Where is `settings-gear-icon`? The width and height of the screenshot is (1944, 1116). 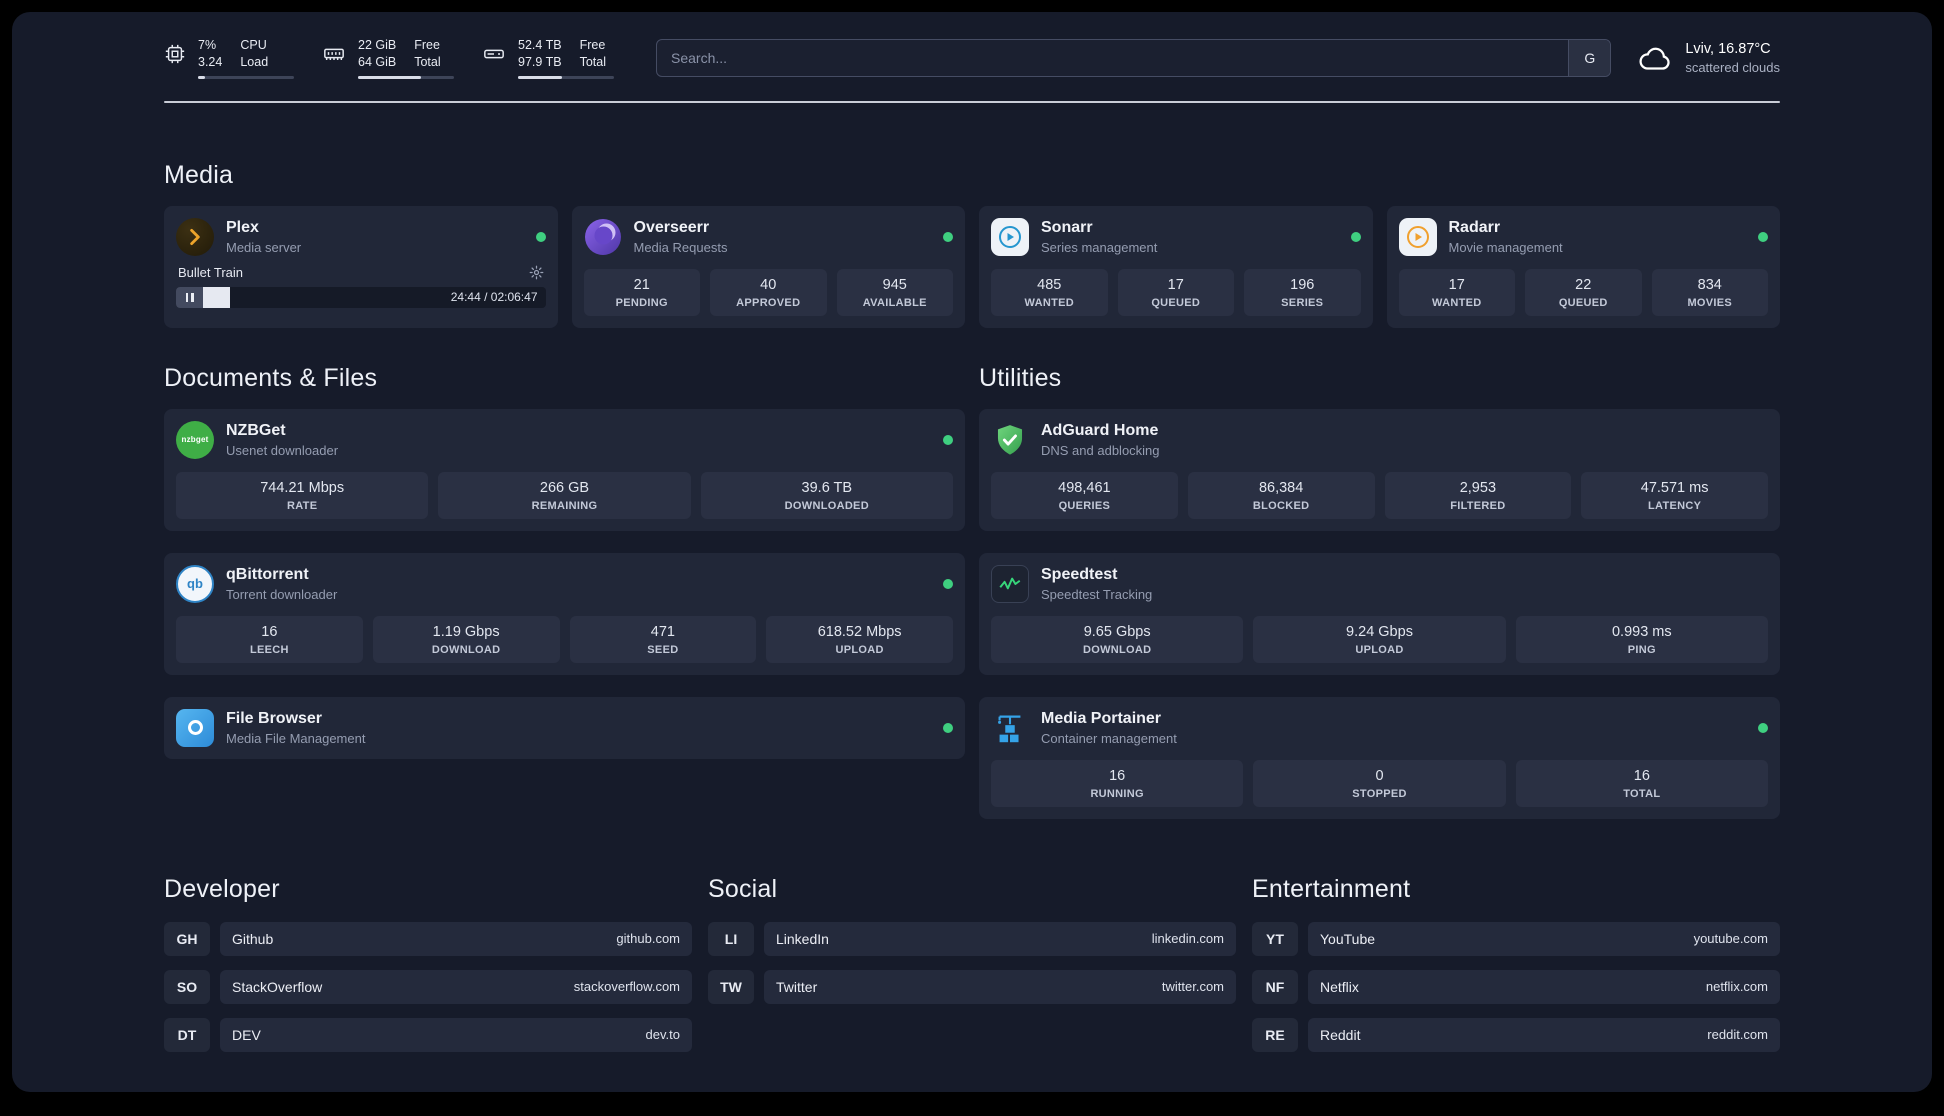 settings-gear-icon is located at coordinates (536, 272).